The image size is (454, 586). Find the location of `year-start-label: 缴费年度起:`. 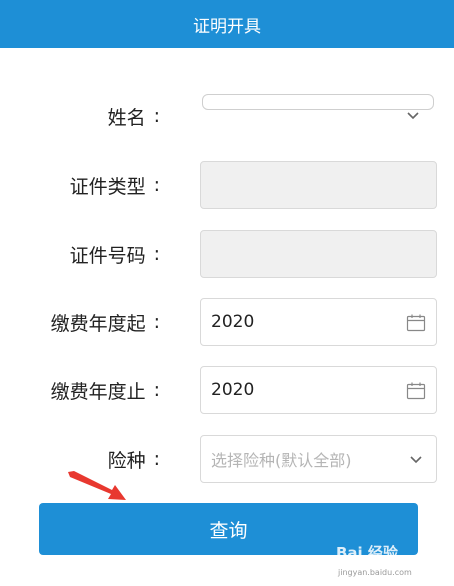

year-start-label: 缴费年度起: is located at coordinates (105, 323).